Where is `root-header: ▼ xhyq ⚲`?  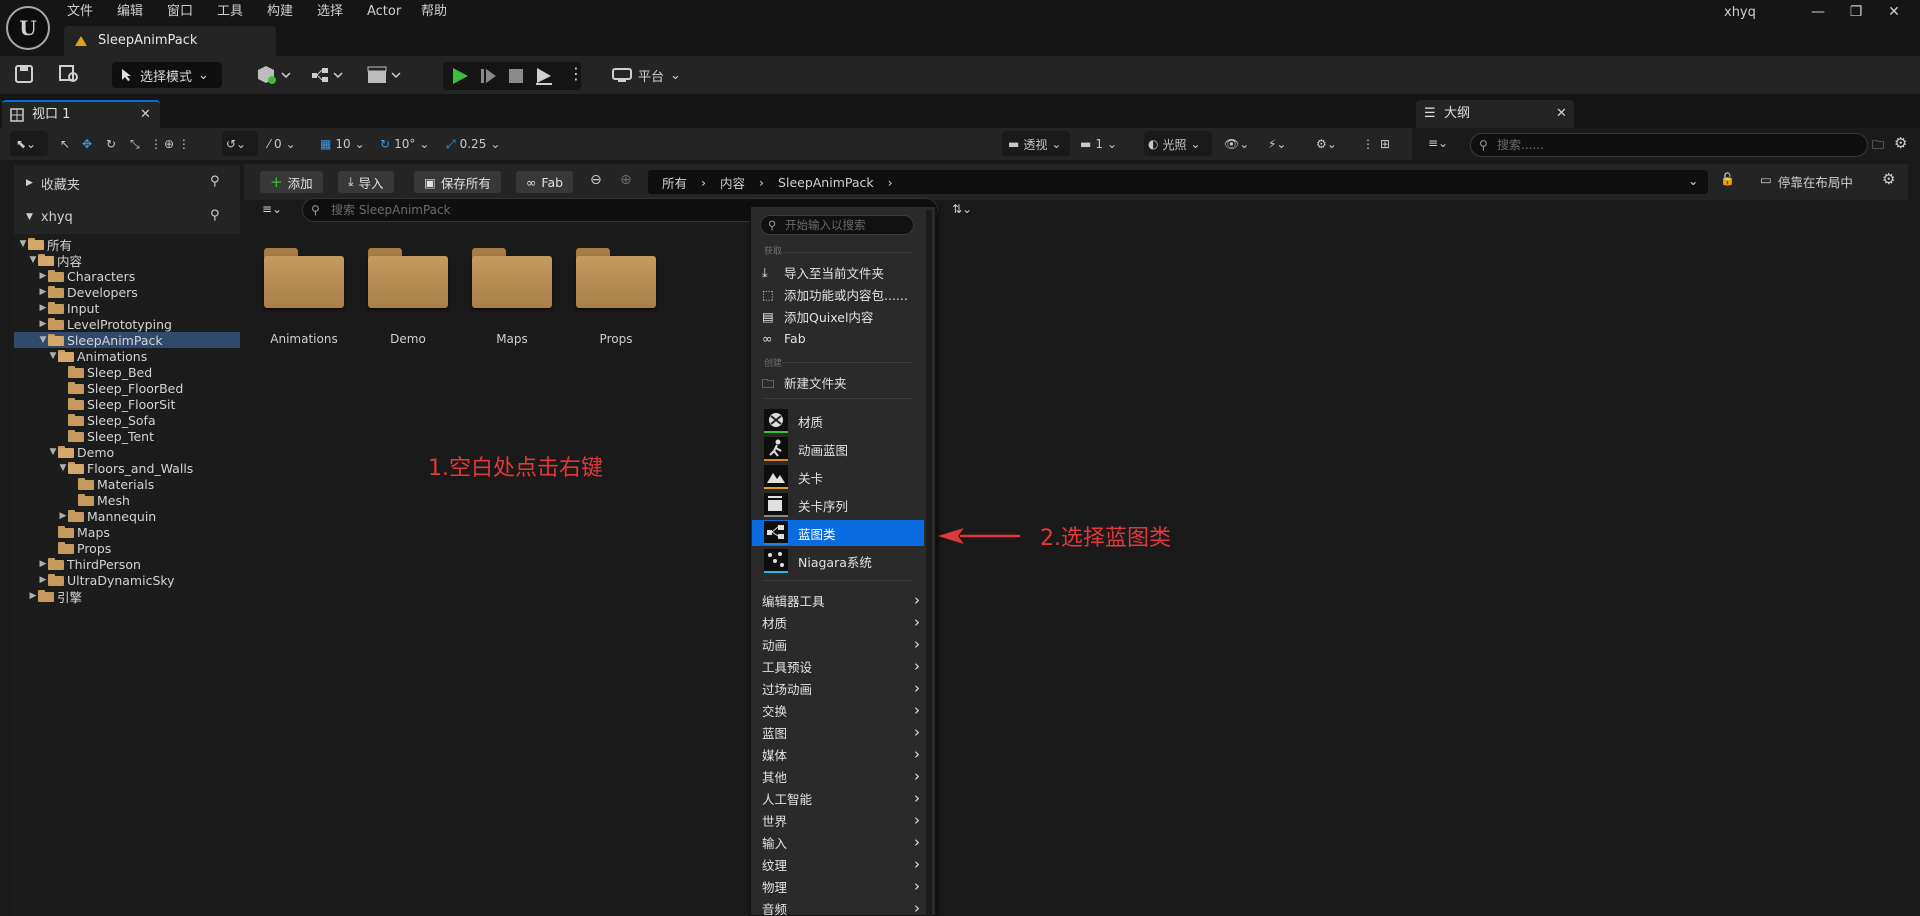
root-header: ▼ xhyq ⚲ is located at coordinates (127, 217).